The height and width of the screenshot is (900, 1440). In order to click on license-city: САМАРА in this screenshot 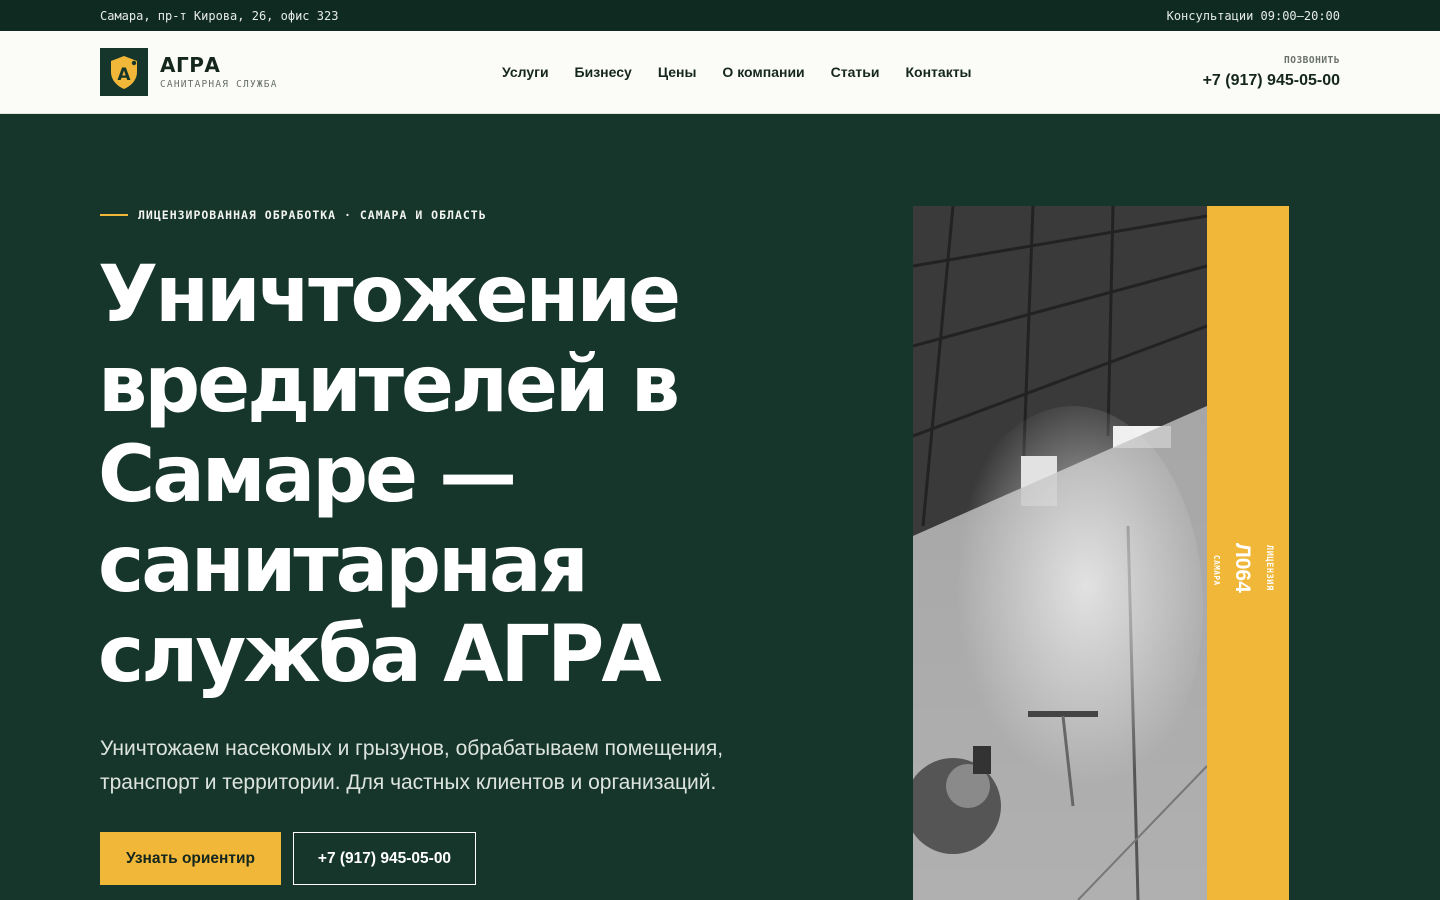, I will do `click(1216, 570)`.